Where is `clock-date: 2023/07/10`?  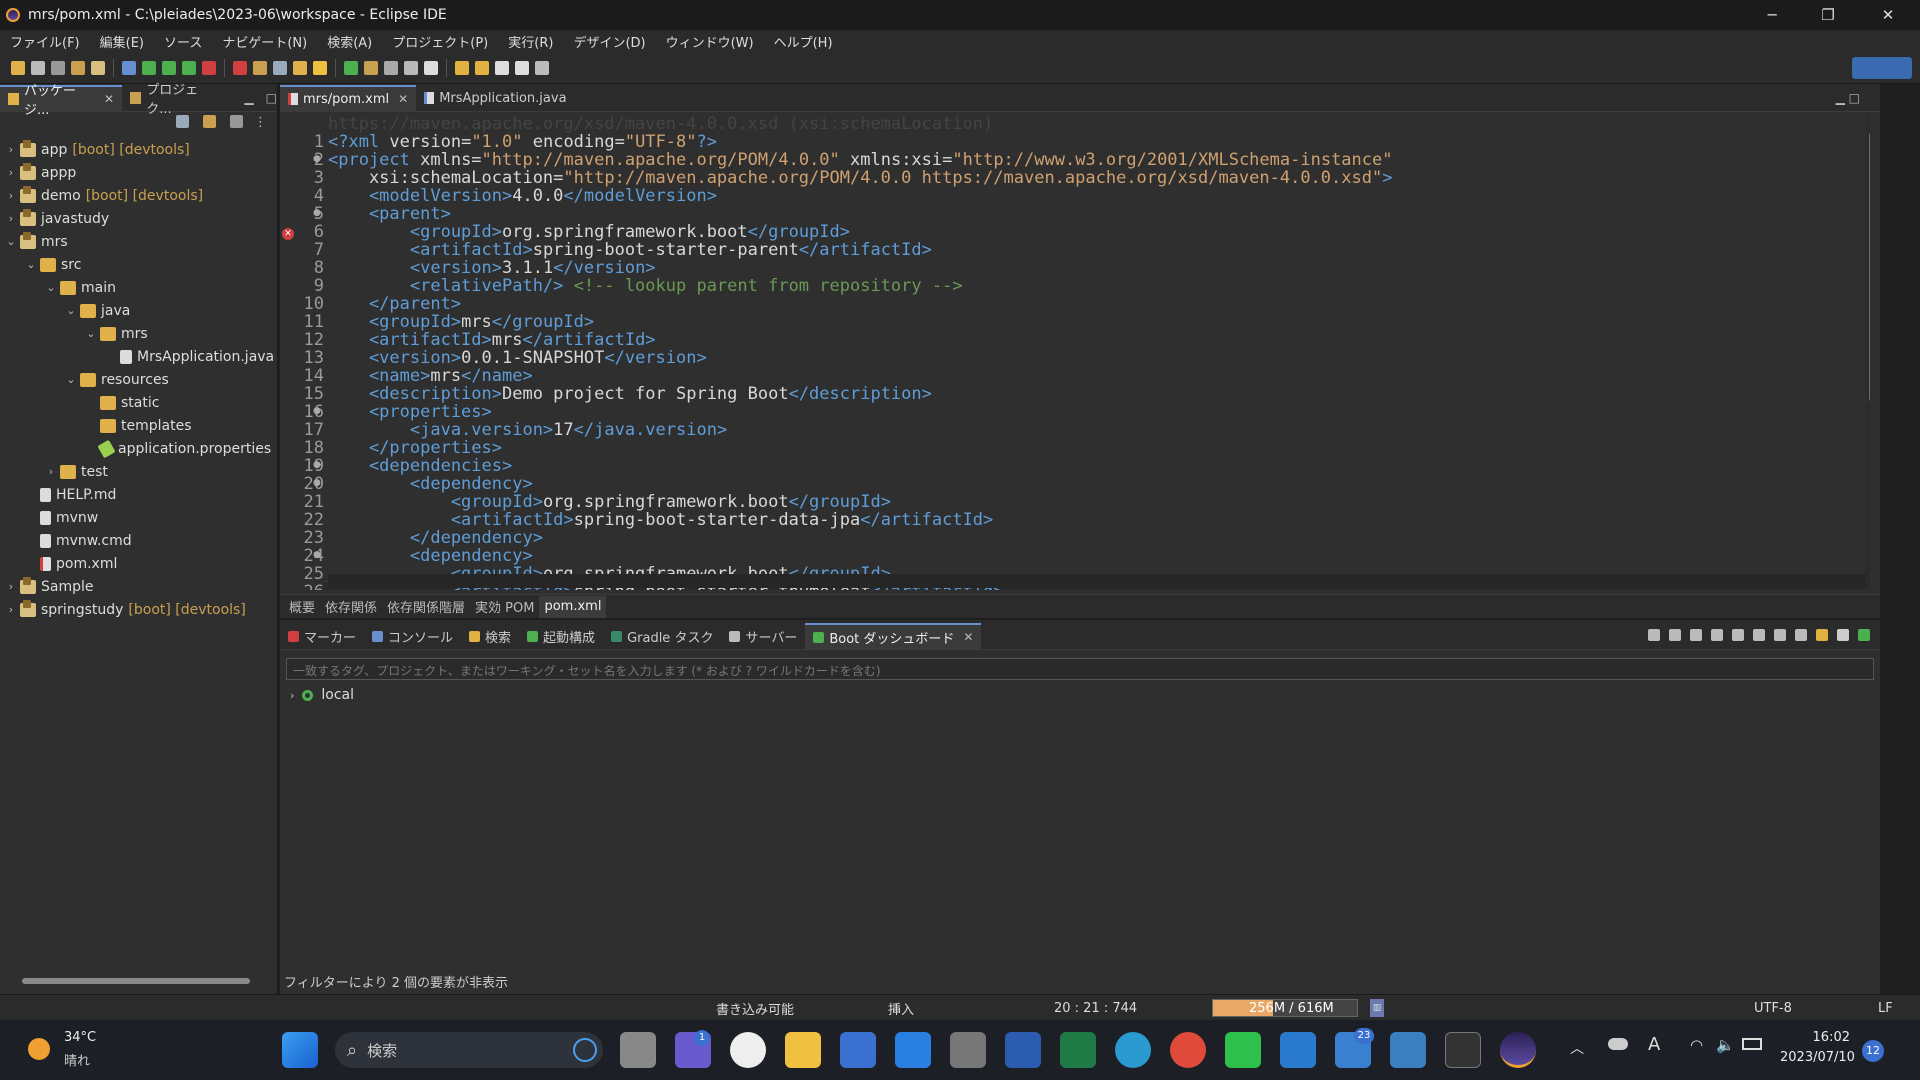 clock-date: 2023/07/10 is located at coordinates (1817, 1057).